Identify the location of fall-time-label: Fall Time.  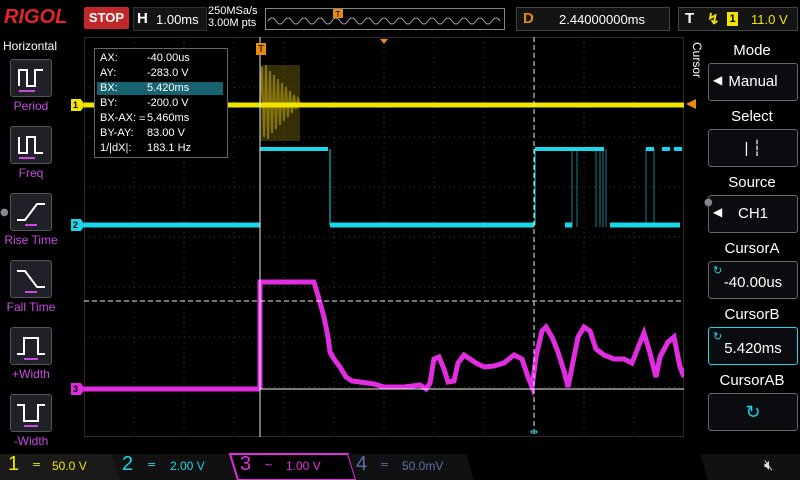
(31, 307).